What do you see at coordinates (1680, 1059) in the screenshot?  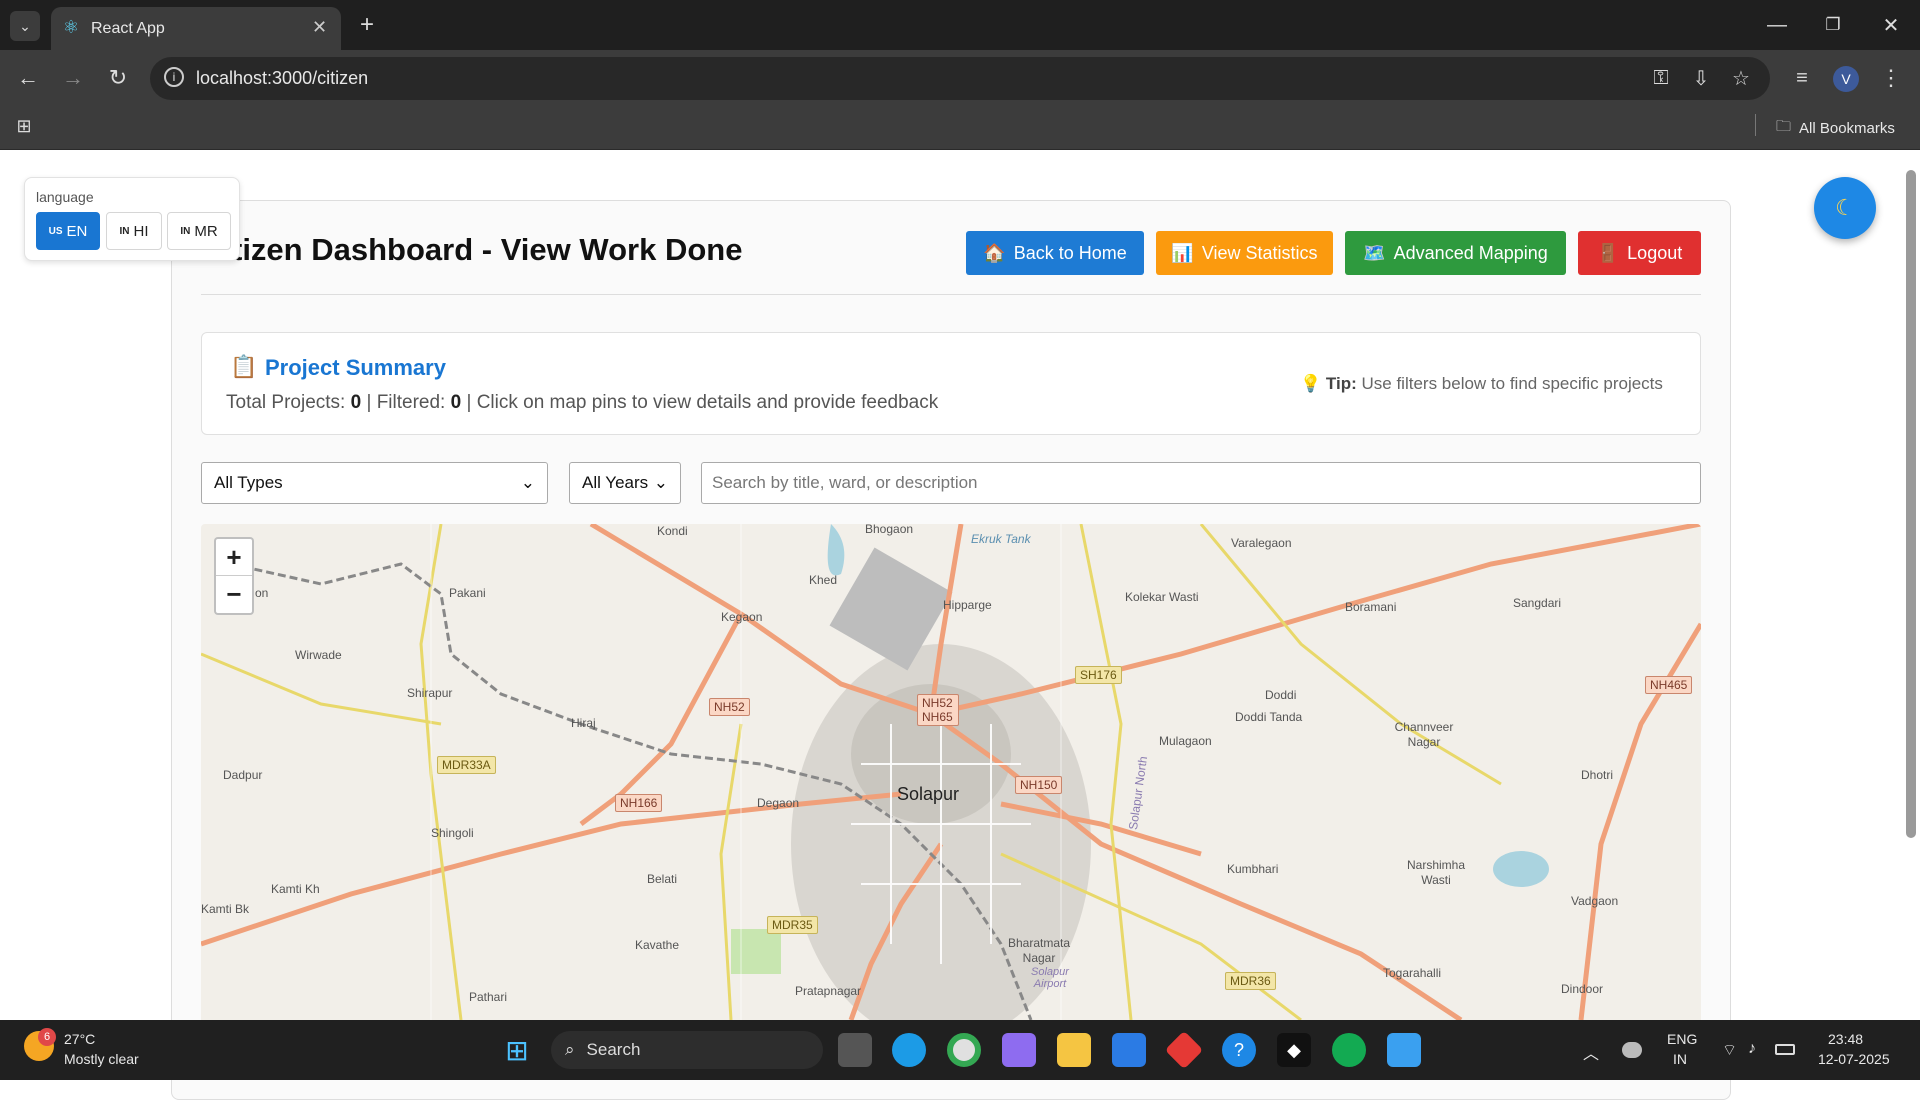 I see `input-region: IN` at bounding box center [1680, 1059].